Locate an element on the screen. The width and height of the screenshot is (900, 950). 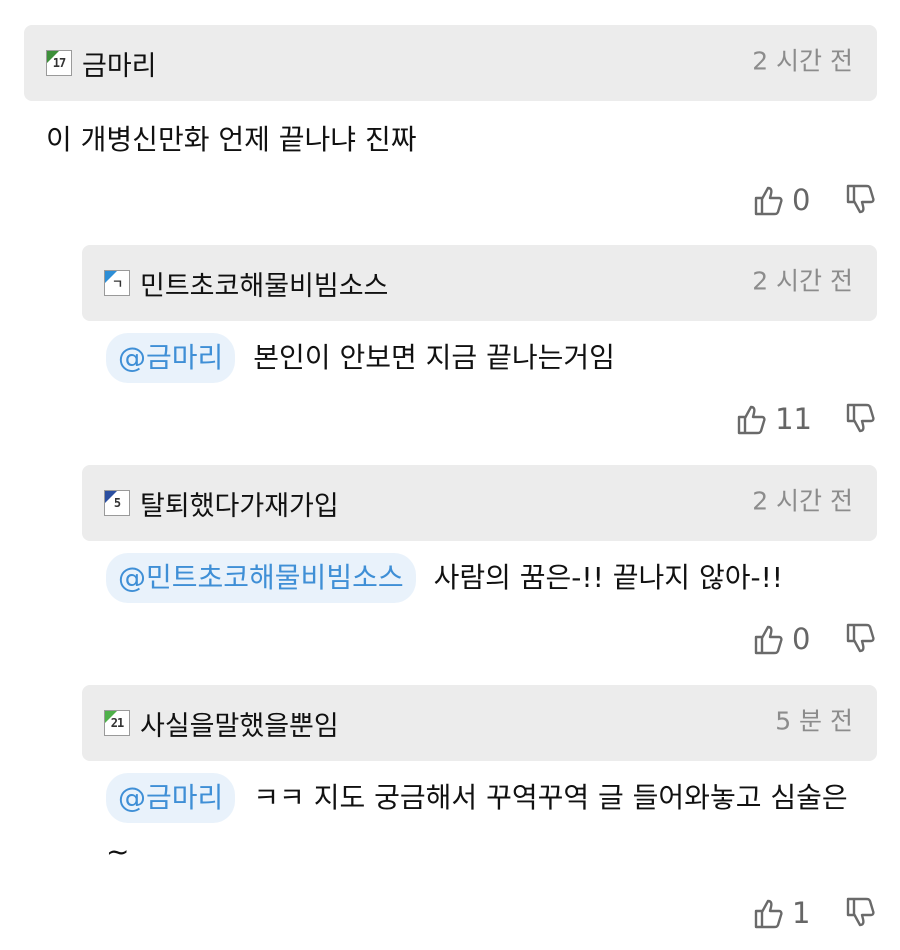
mention-tag: @민트초코해물비빔소스 is located at coordinates (261, 578).